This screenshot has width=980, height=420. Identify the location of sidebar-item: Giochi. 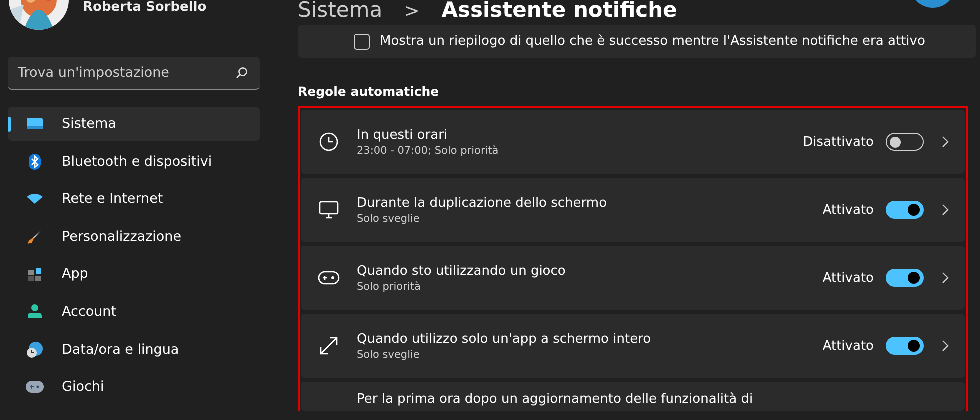
(134, 387).